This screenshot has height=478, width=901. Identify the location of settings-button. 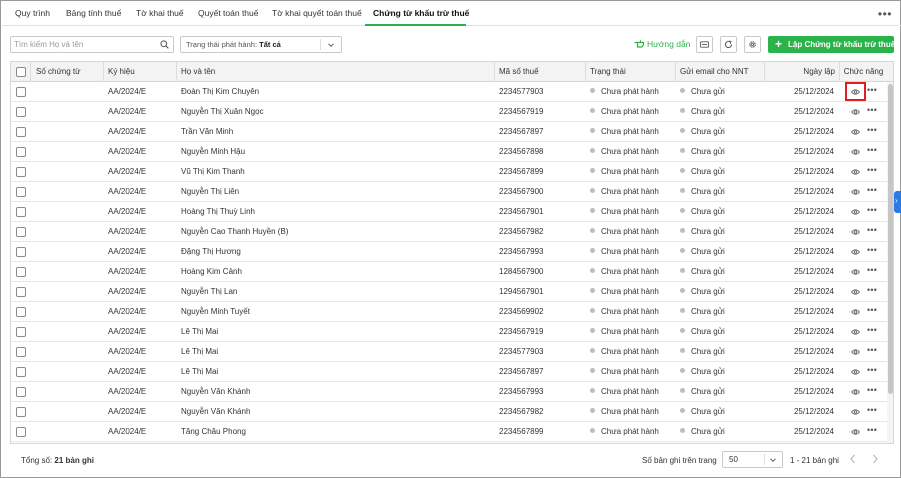
(752, 44).